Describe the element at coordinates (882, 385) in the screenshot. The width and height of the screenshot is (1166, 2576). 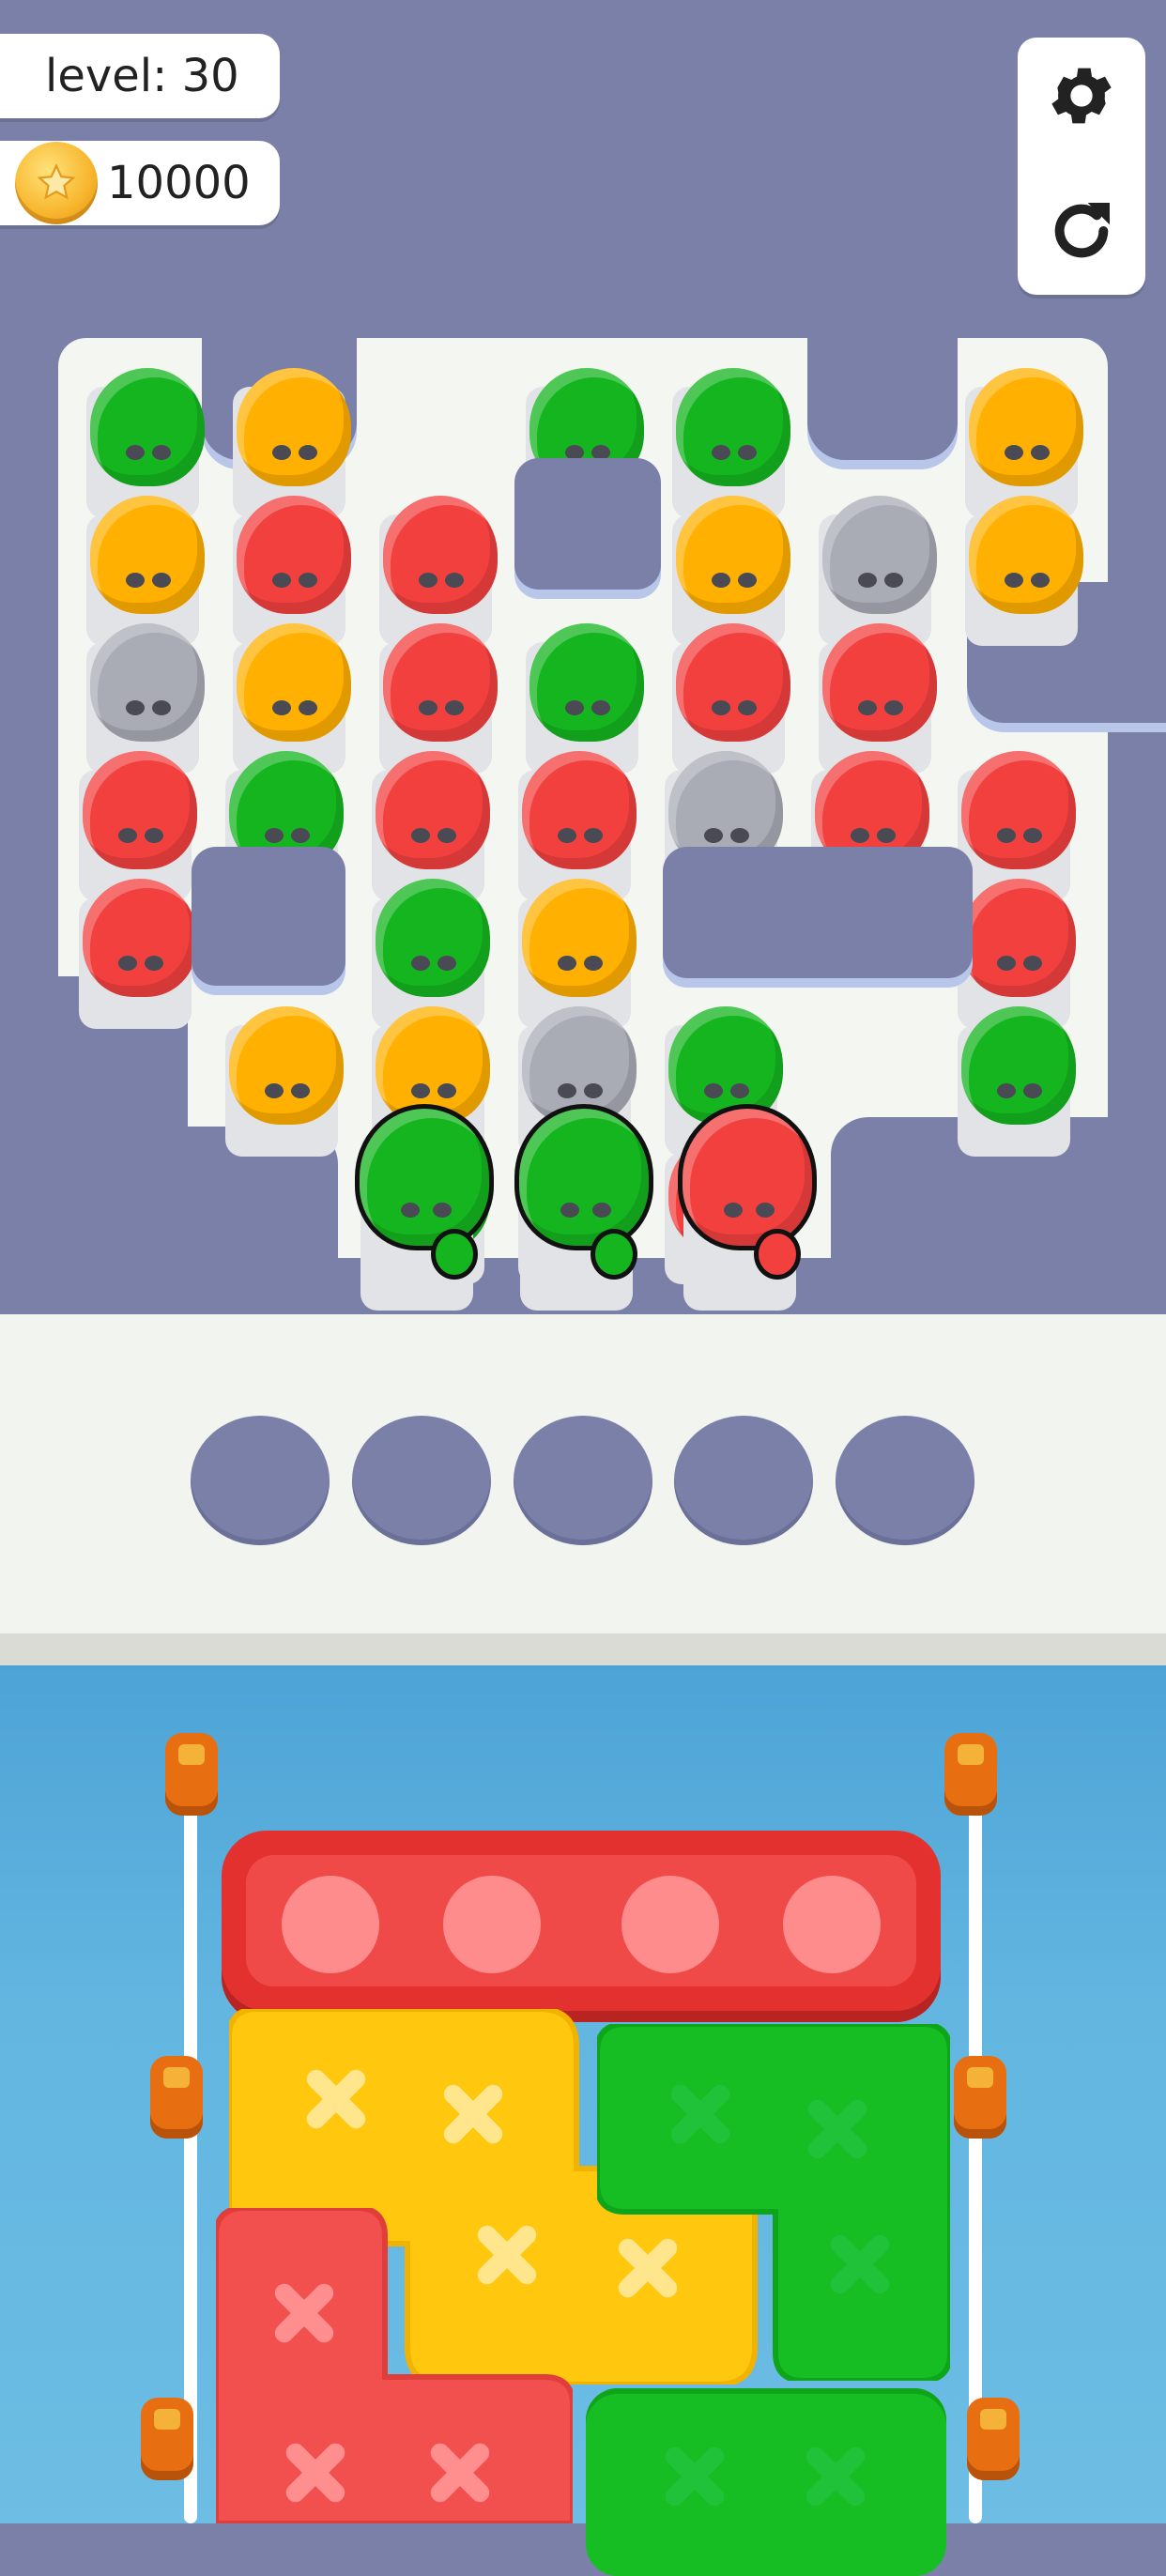
I see `wall-notch` at that location.